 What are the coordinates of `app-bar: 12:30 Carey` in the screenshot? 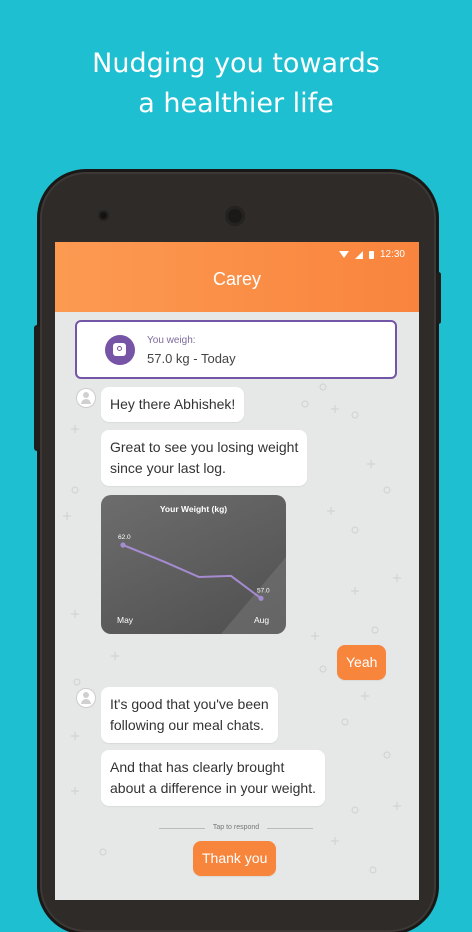 It's located at (237, 277).